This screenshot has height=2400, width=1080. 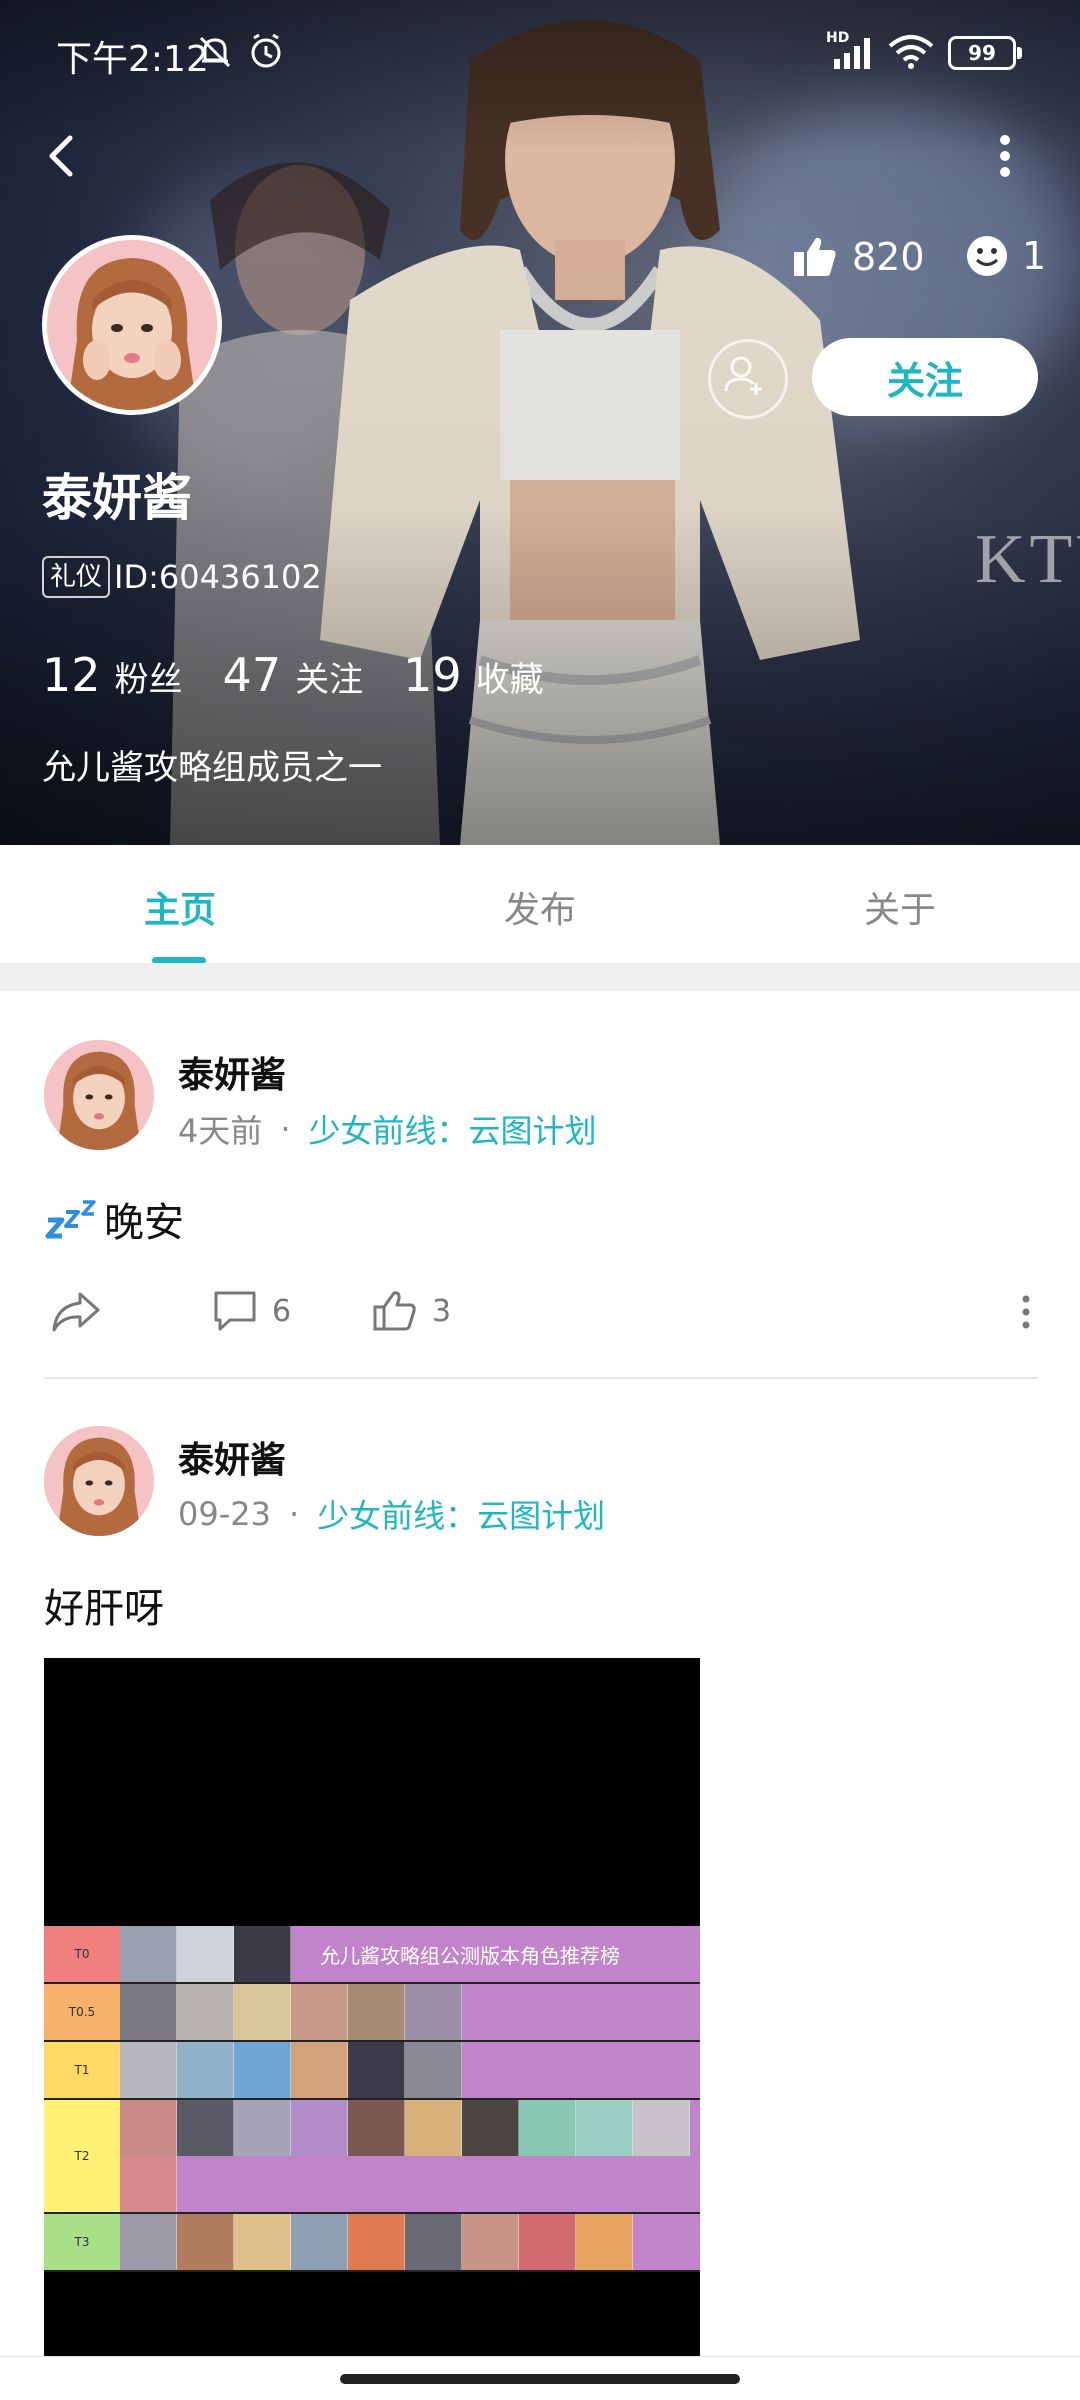 I want to click on photo-watermark: KTY, so click(x=1027, y=559).